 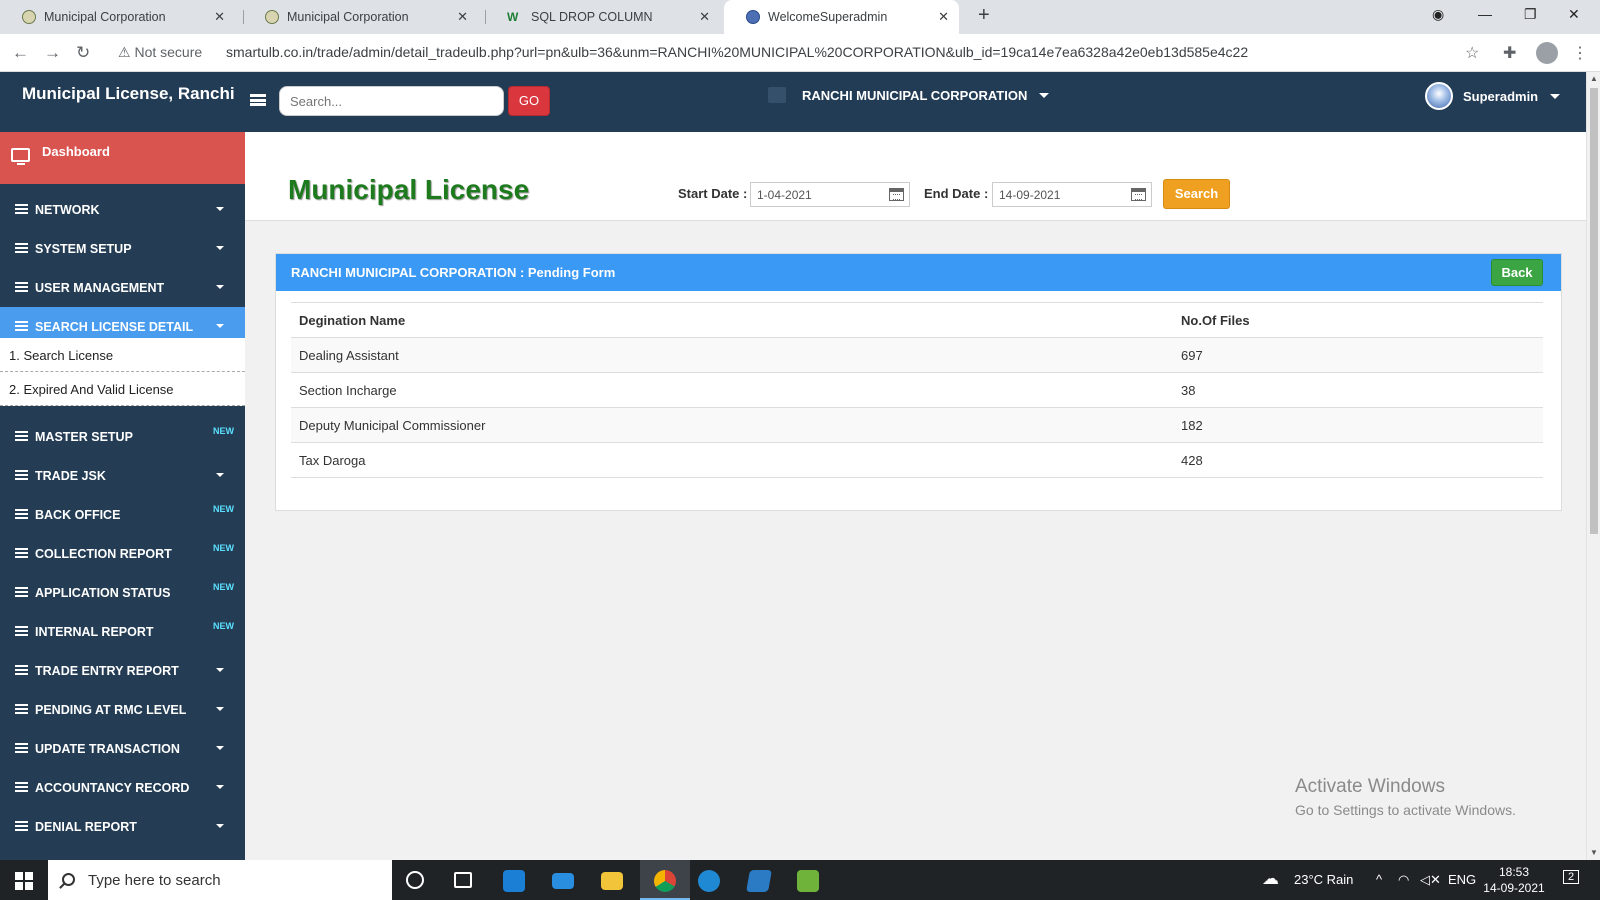 I want to click on brand-title: Municipal License, Ranchi, so click(x=128, y=94).